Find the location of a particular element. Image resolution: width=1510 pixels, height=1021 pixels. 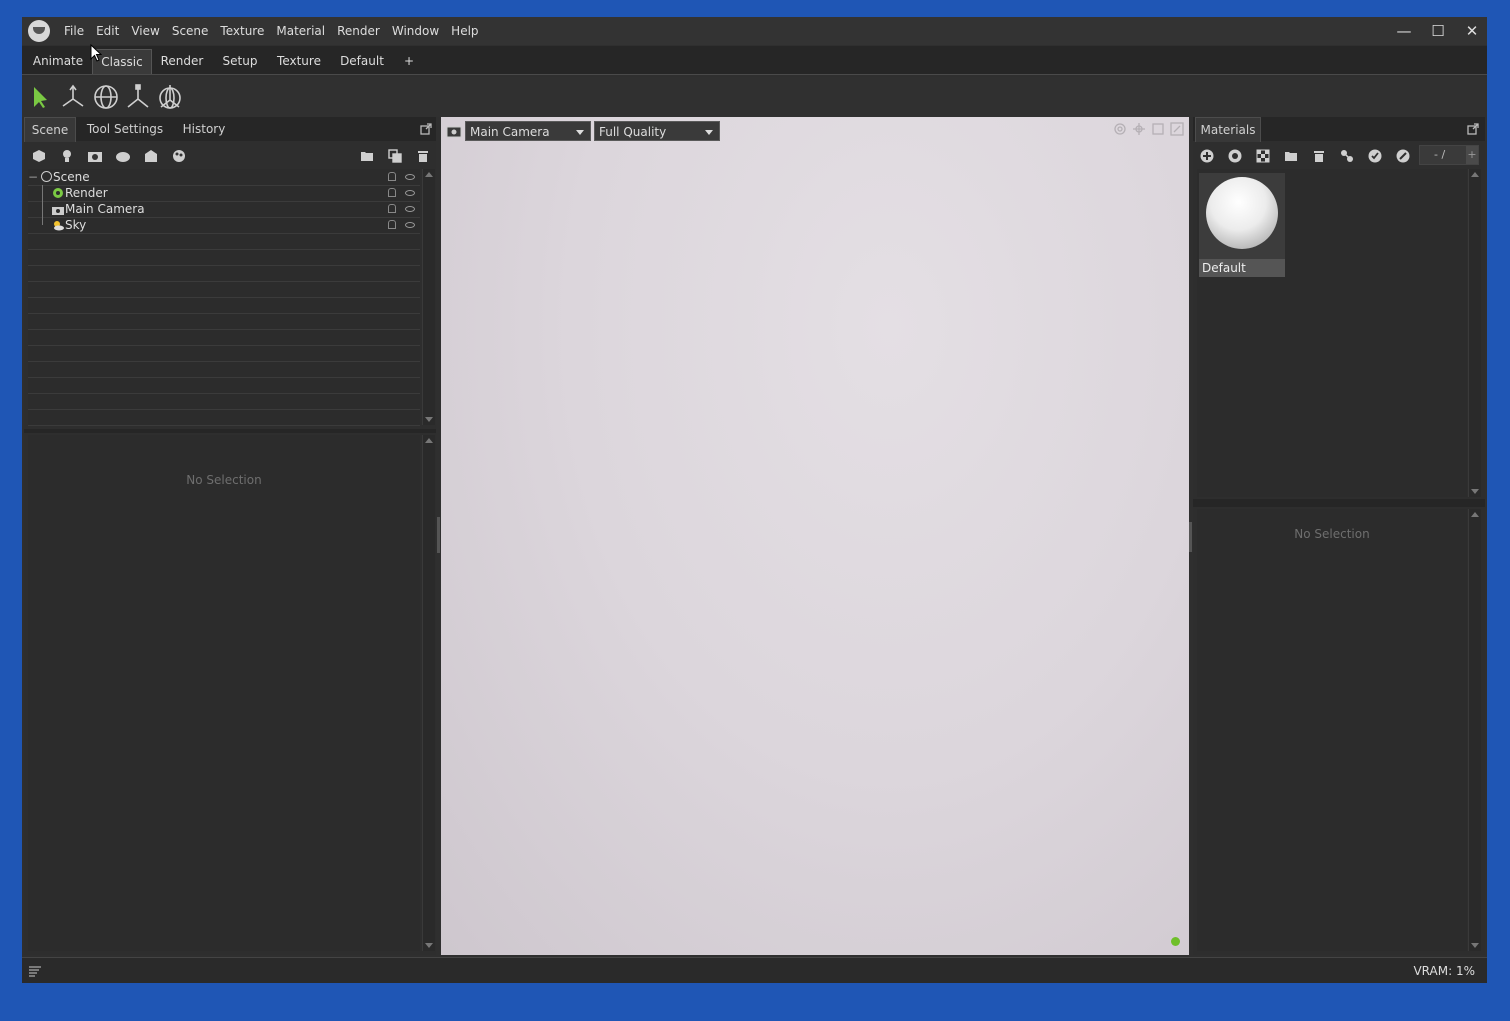

menu-file: File is located at coordinates (74, 31).